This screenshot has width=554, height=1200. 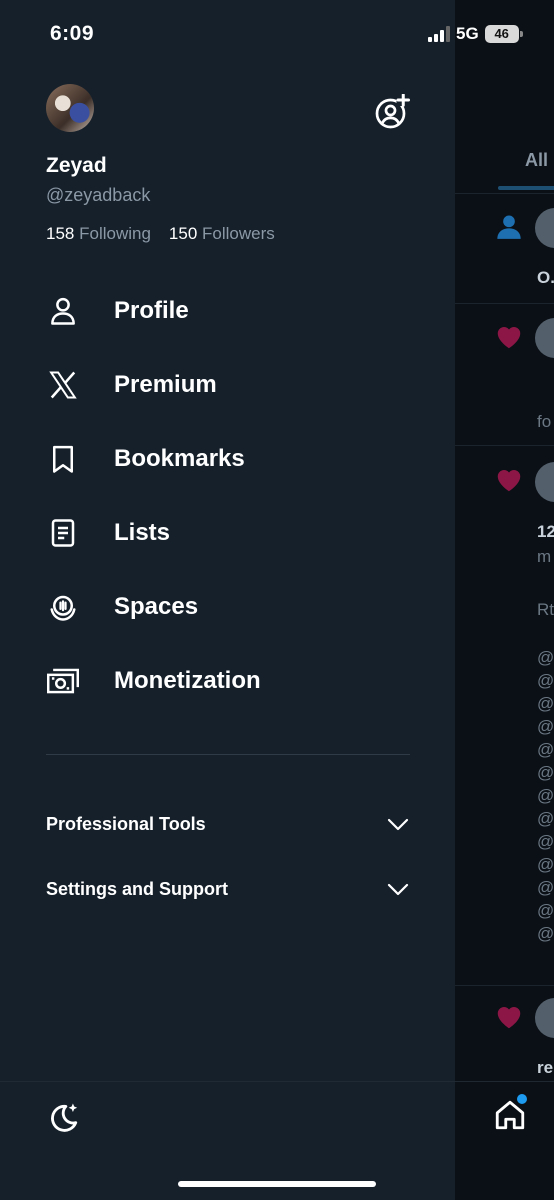 What do you see at coordinates (467, 33) in the screenshot?
I see `network-type: 5G` at bounding box center [467, 33].